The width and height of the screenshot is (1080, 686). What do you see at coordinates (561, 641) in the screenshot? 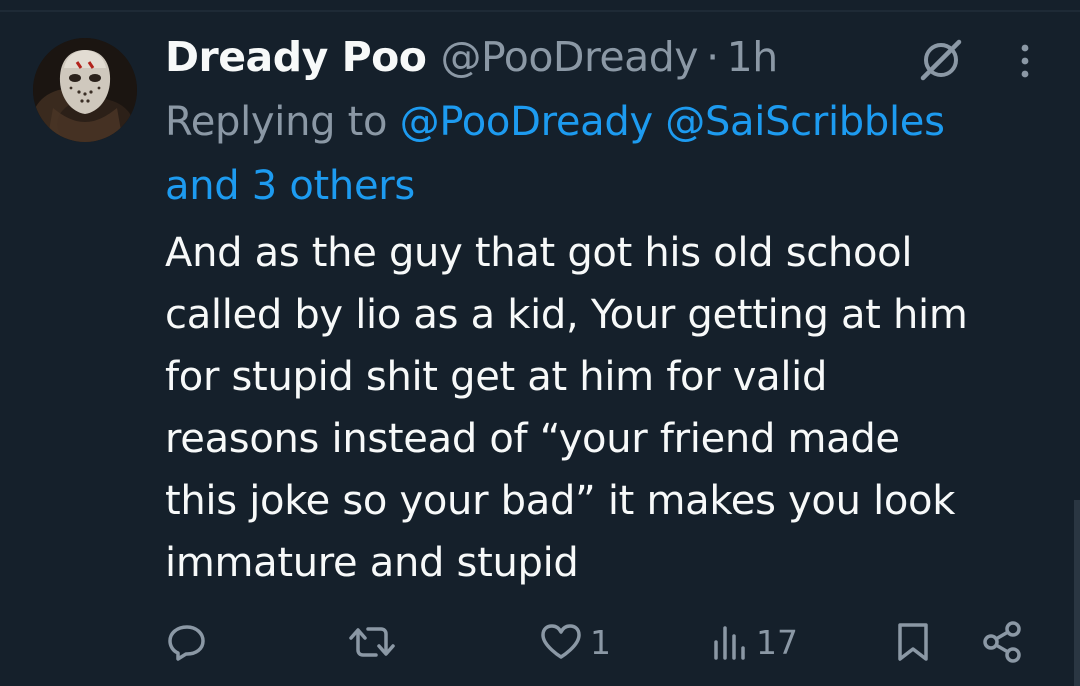
I see `heart-icon` at bounding box center [561, 641].